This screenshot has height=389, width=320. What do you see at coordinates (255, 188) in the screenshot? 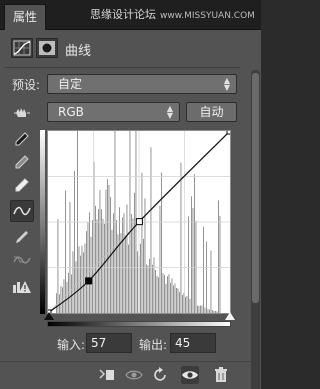
I see `scroll-thumb` at bounding box center [255, 188].